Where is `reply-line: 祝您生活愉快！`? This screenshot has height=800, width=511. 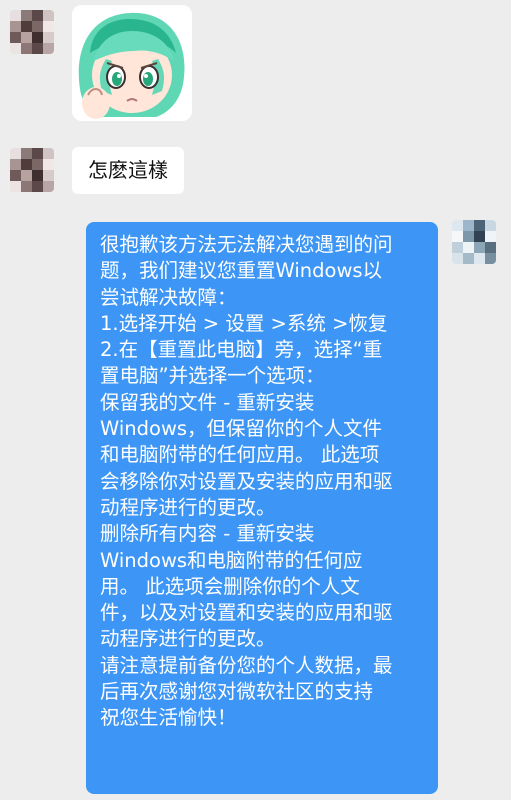
reply-line: 祝您生活愉快！ is located at coordinates (168, 718).